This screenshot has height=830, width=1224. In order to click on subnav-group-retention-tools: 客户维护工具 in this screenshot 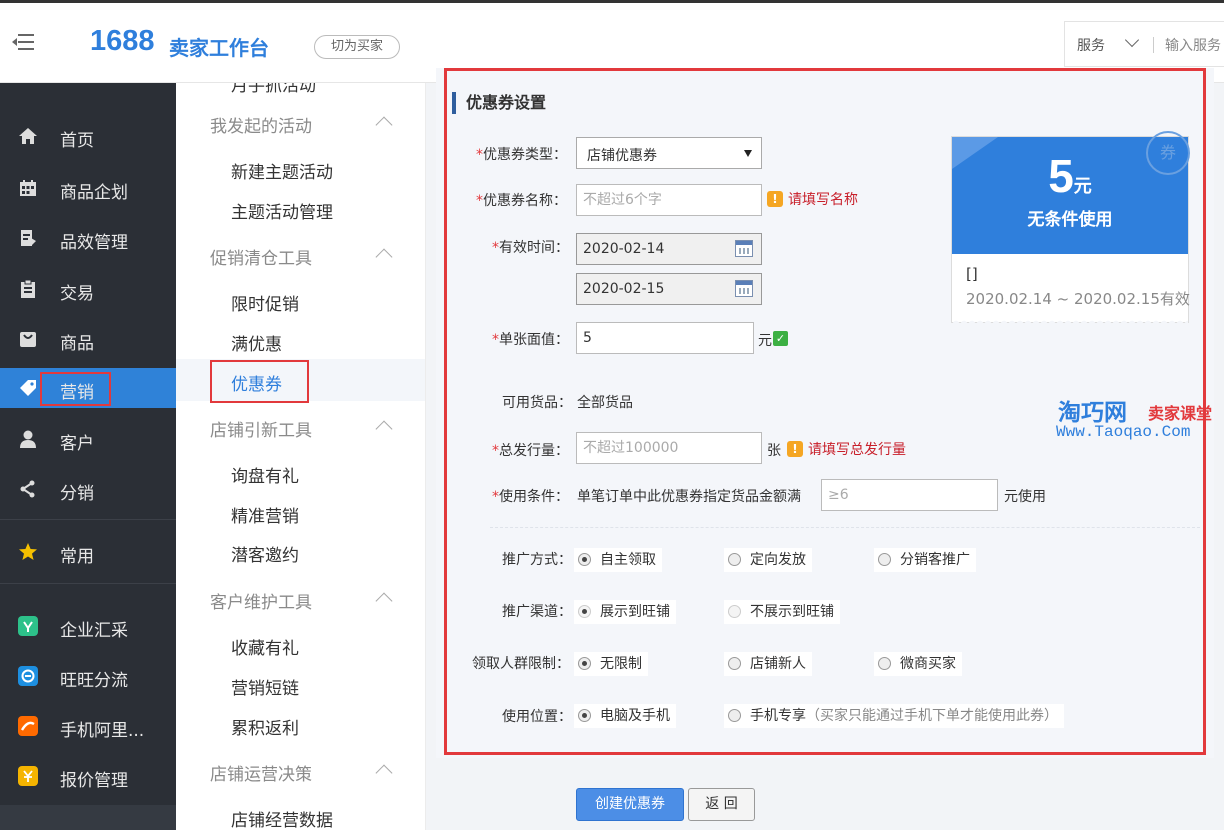, I will do `click(261, 600)`.